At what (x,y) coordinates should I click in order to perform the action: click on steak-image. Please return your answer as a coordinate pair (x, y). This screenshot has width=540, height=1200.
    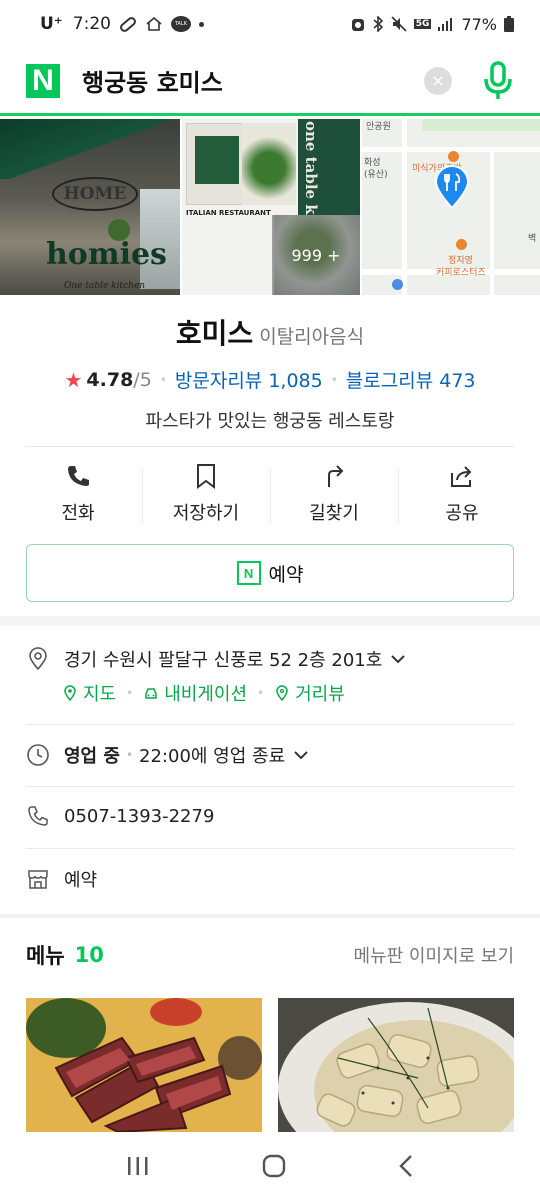
    Looking at the image, I should click on (144, 1065).